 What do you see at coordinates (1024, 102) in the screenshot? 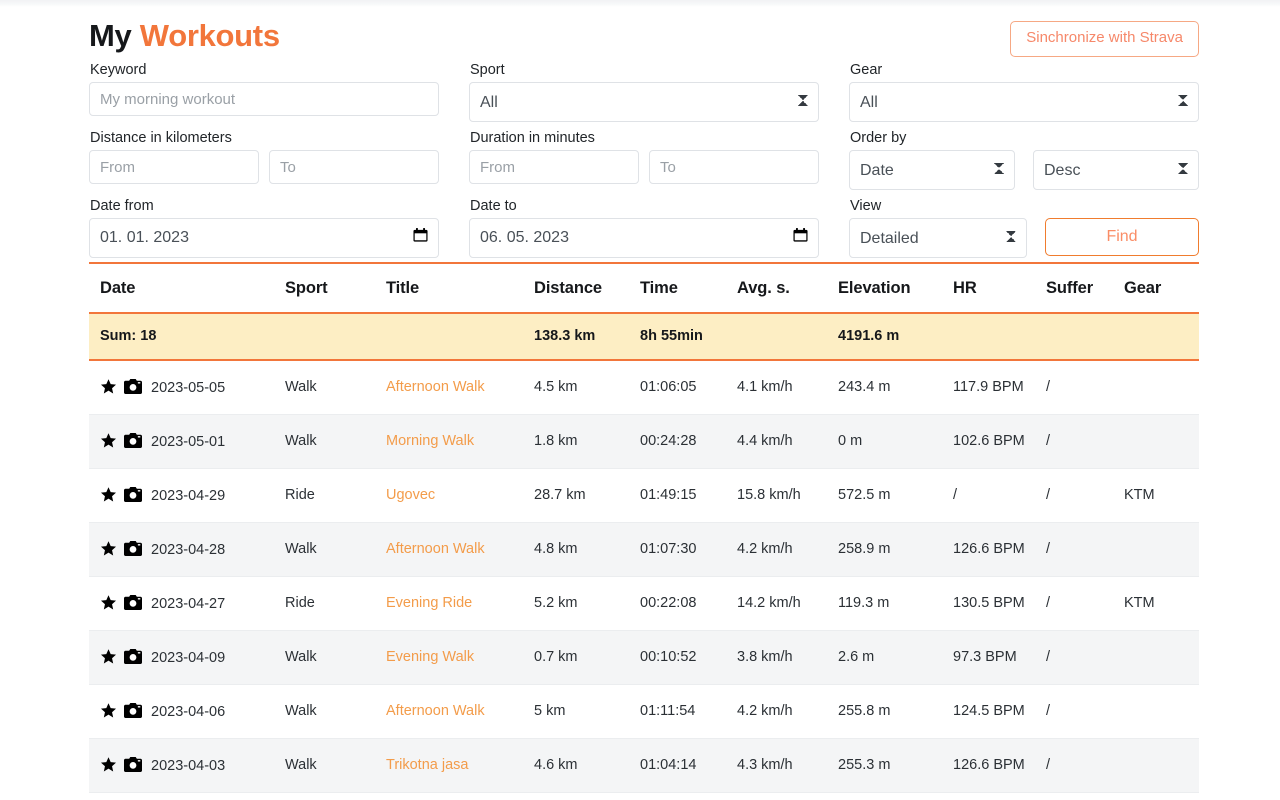
I see `gear-select: All` at bounding box center [1024, 102].